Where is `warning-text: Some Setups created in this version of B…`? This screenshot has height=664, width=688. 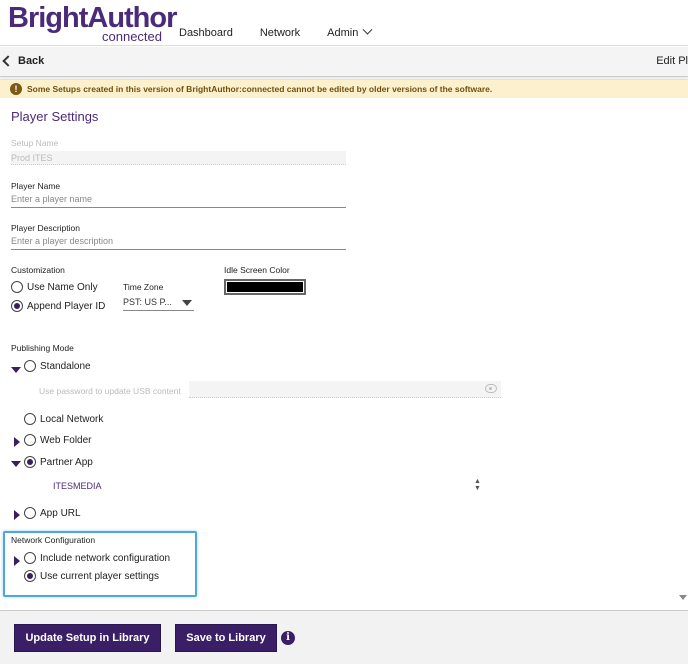 warning-text: Some Setups created in this version of B… is located at coordinates (260, 89).